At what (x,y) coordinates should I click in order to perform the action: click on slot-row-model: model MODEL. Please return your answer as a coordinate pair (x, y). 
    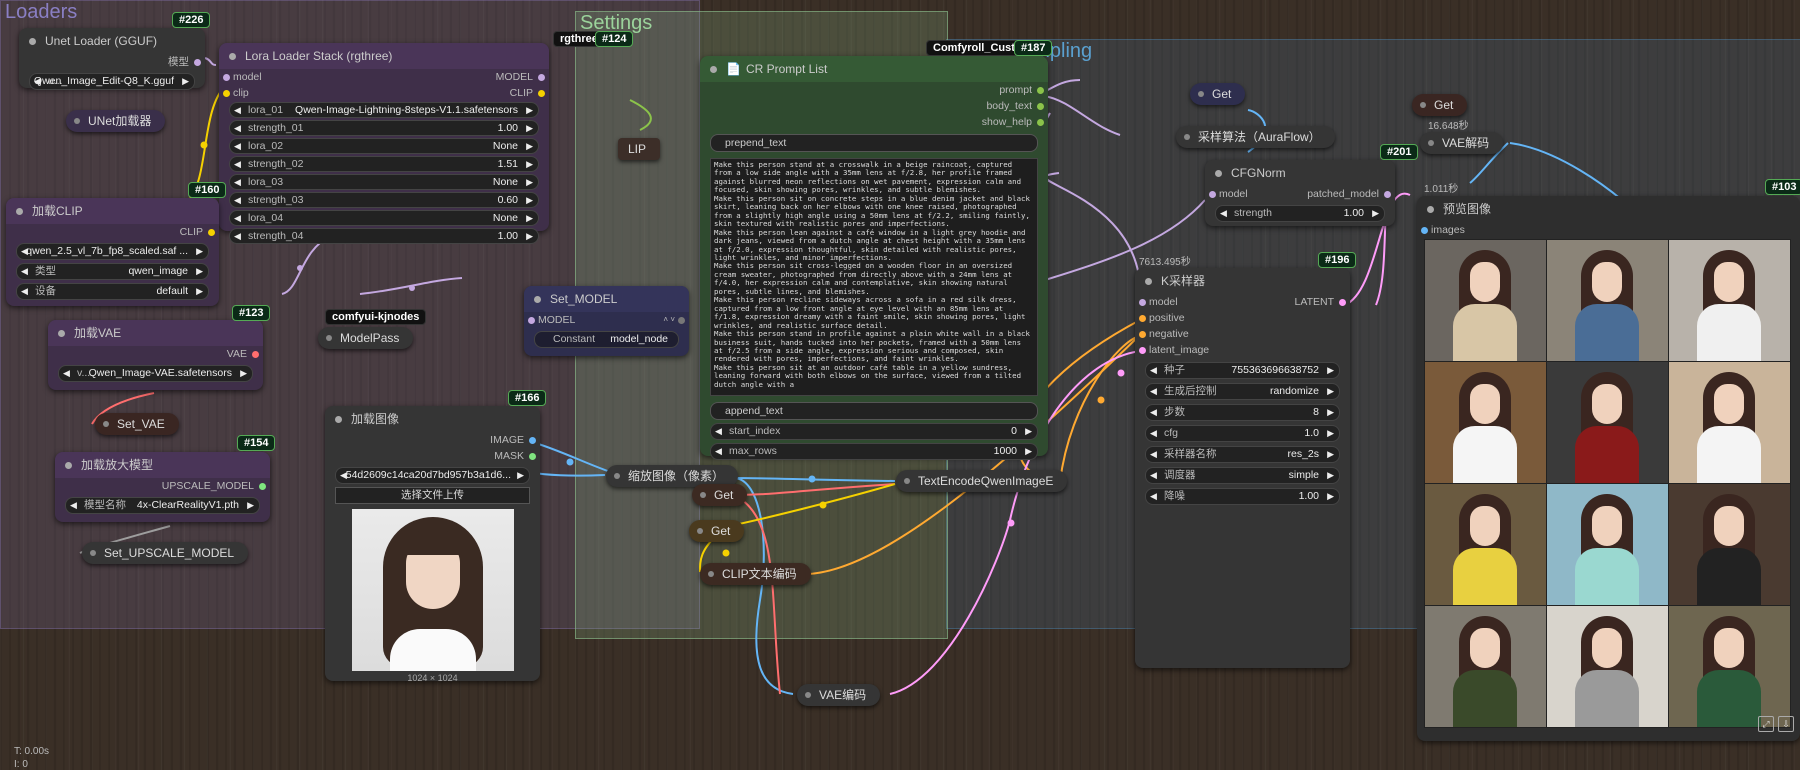
    Looking at the image, I should click on (384, 77).